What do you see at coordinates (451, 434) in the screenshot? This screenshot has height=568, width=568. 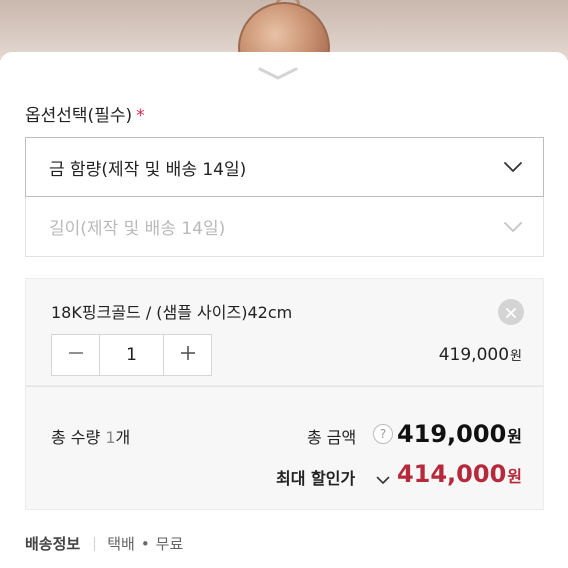 I see `total-amount-value: 419,000` at bounding box center [451, 434].